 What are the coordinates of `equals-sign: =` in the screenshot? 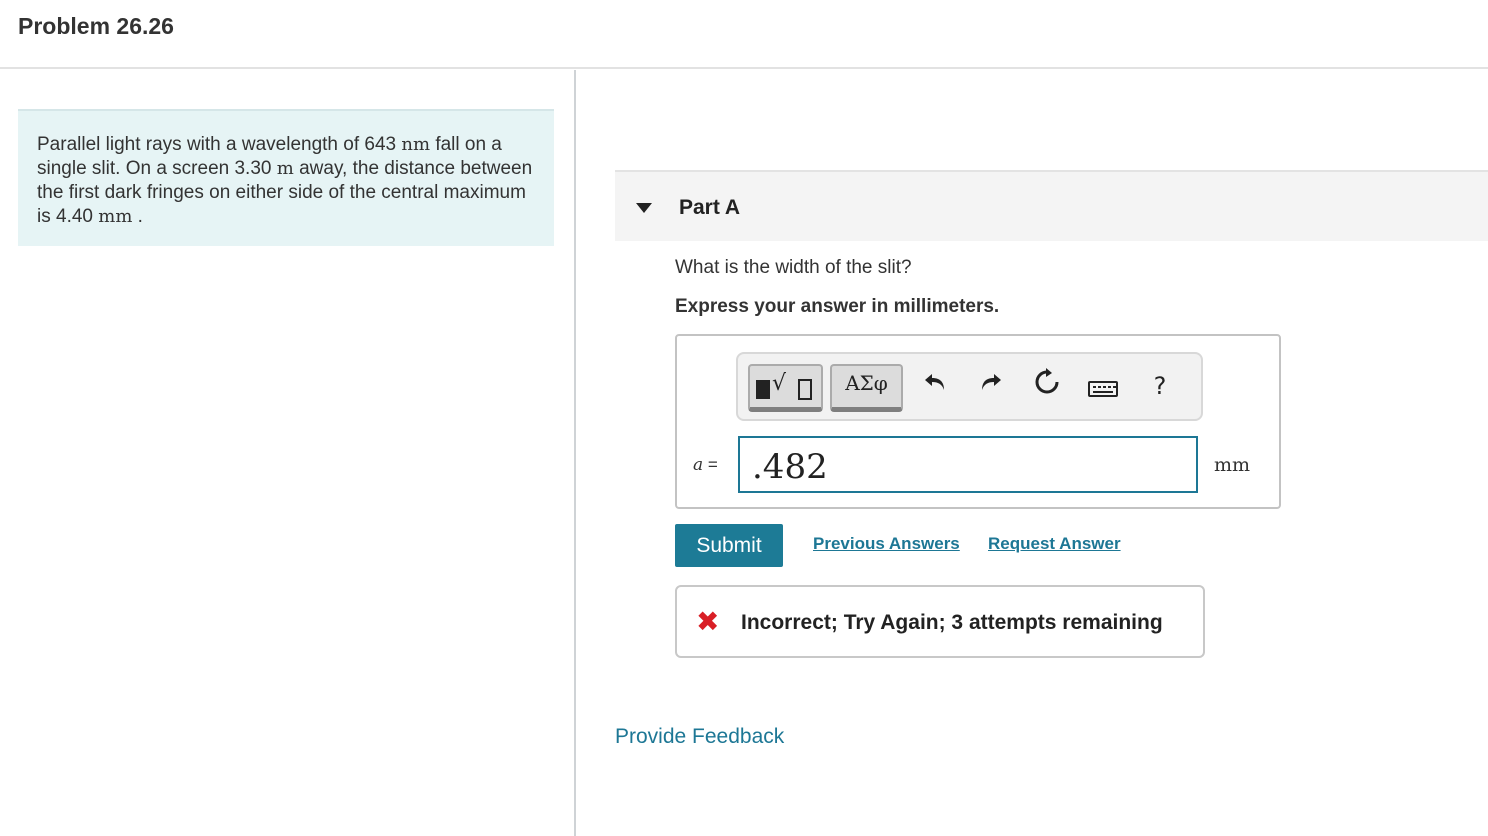 It's located at (712, 464).